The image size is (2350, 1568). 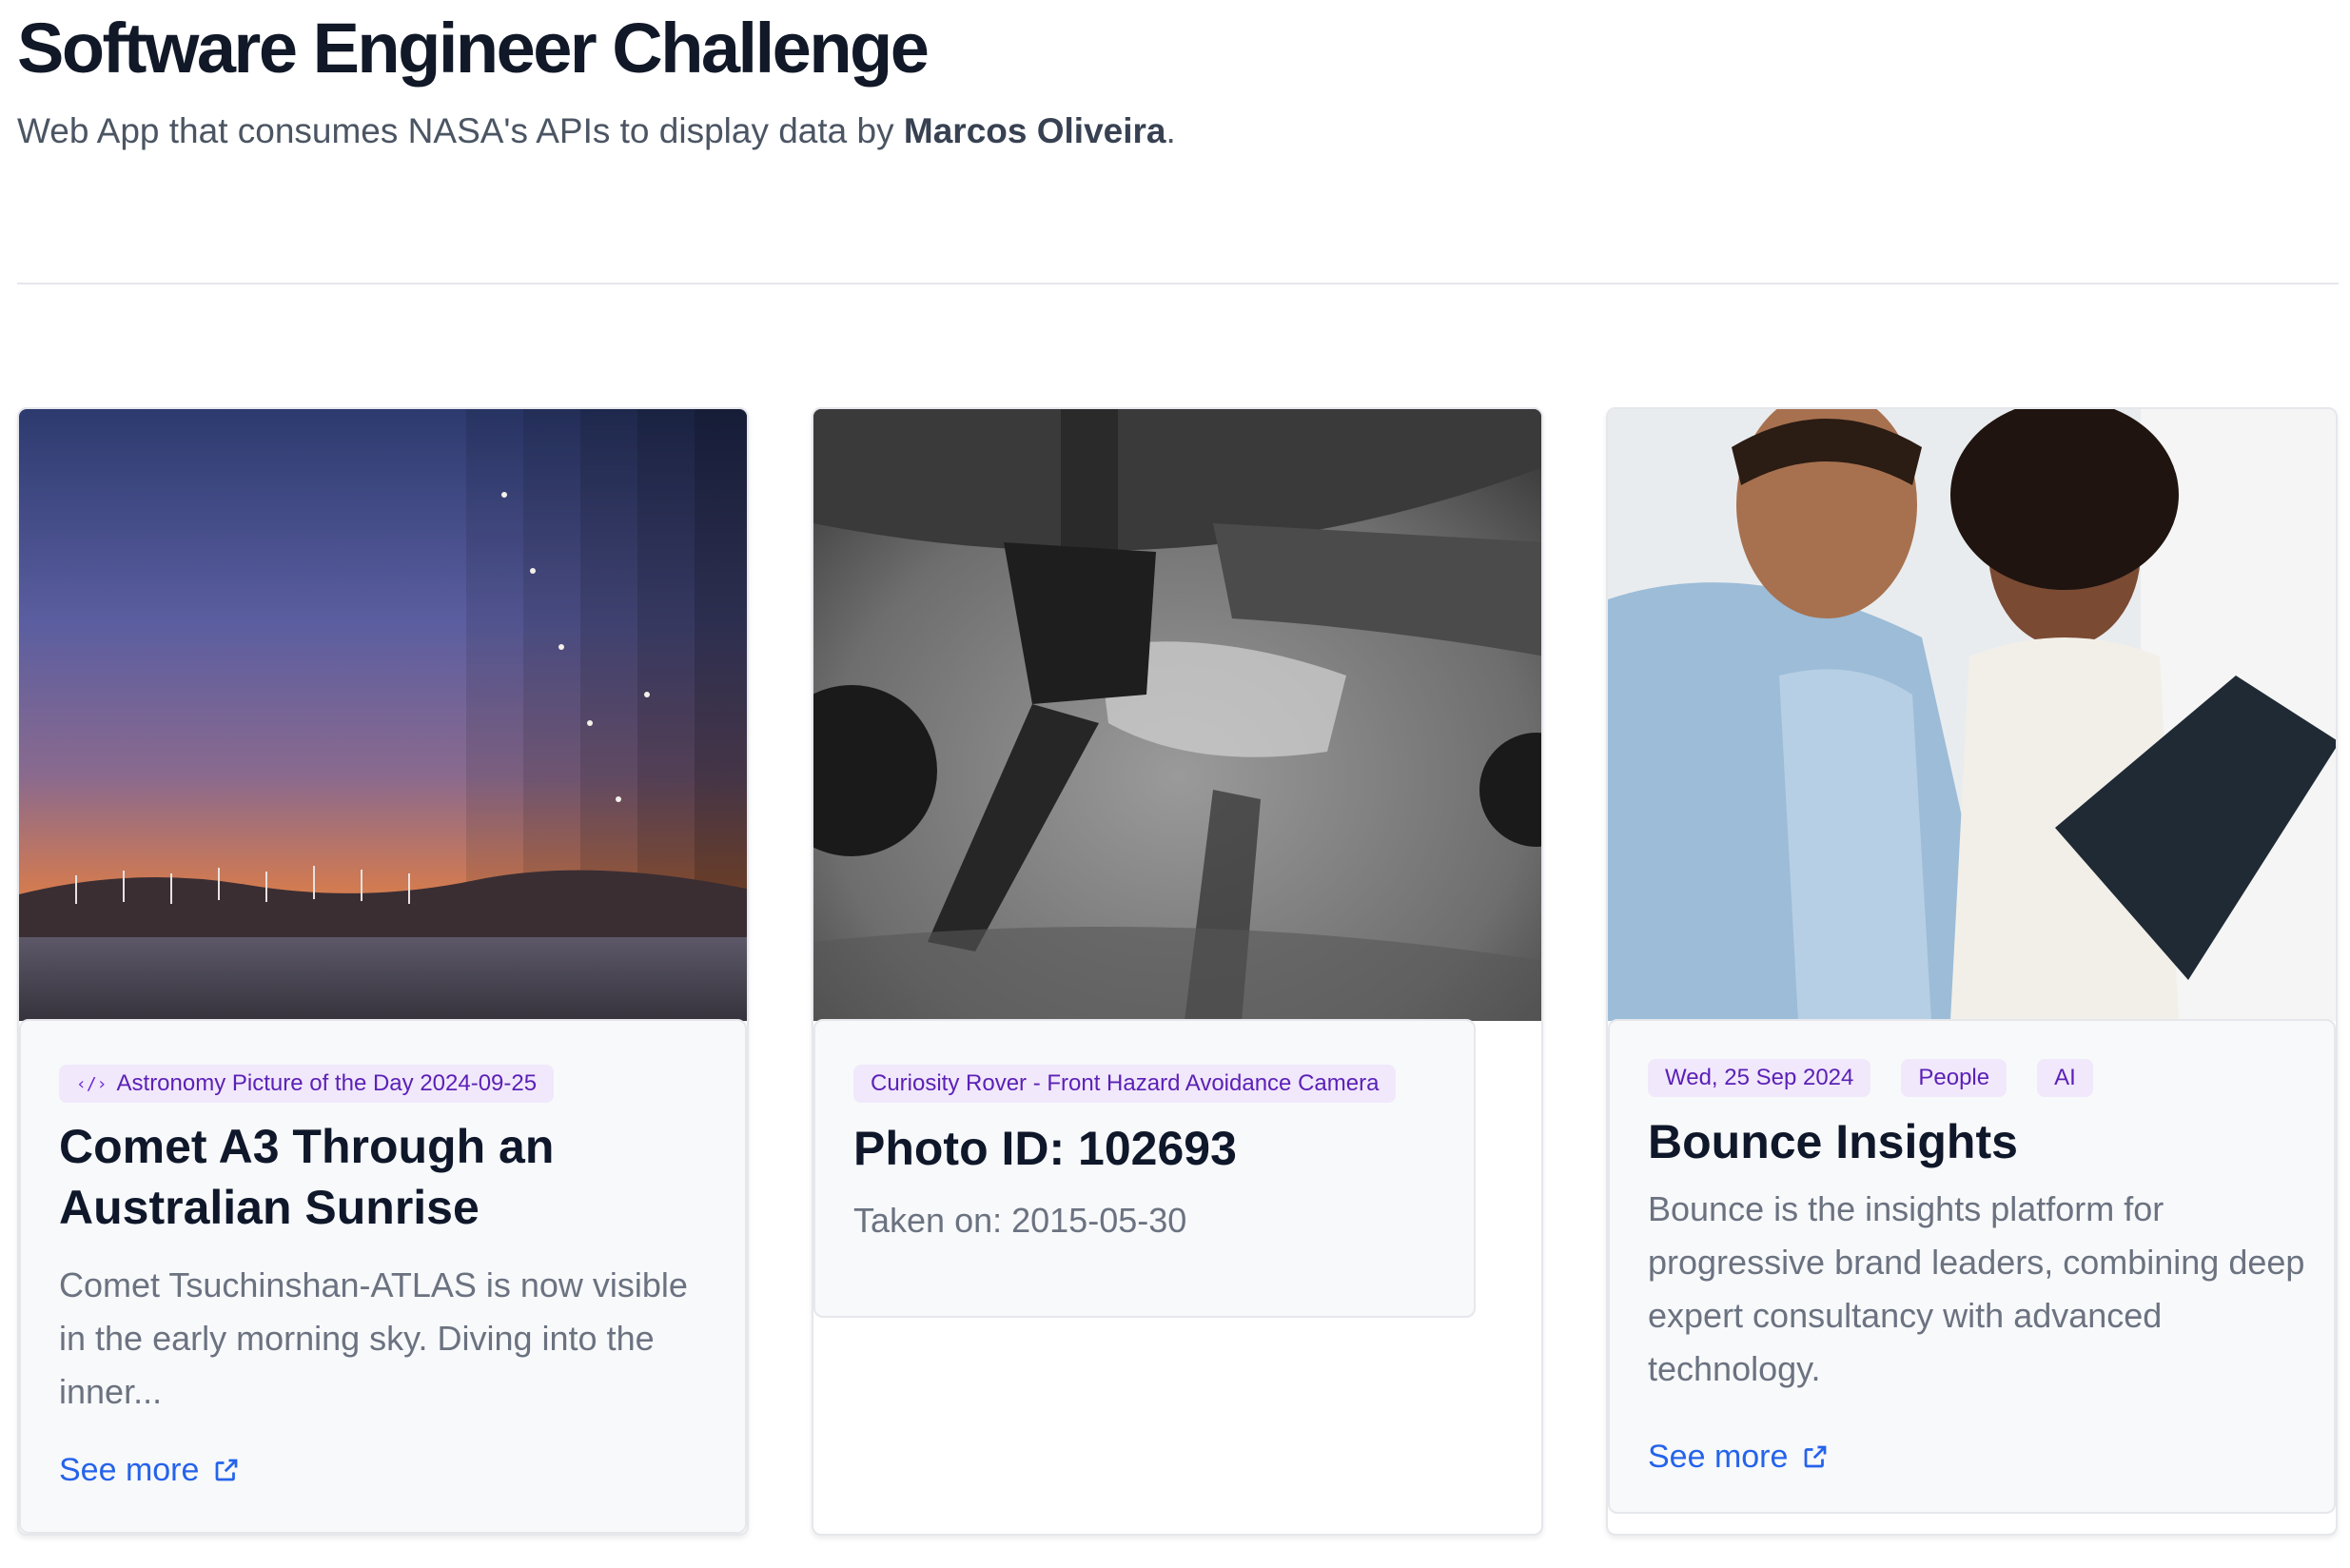 What do you see at coordinates (1034, 130) in the screenshot?
I see `author-name: Marcos Oliveira` at bounding box center [1034, 130].